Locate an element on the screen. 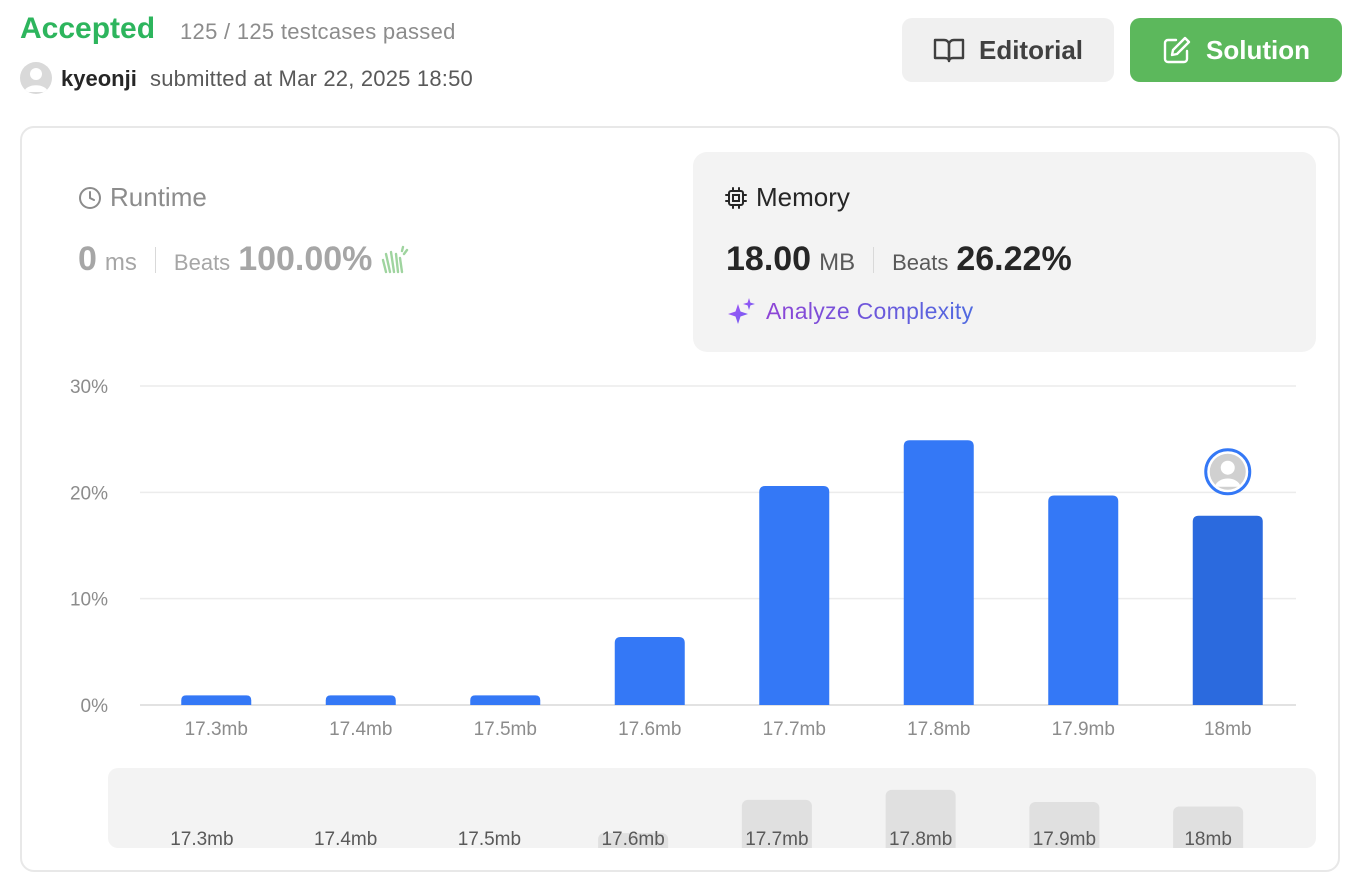 The width and height of the screenshot is (1358, 876). slider-label: 17.5mb is located at coordinates (489, 838).